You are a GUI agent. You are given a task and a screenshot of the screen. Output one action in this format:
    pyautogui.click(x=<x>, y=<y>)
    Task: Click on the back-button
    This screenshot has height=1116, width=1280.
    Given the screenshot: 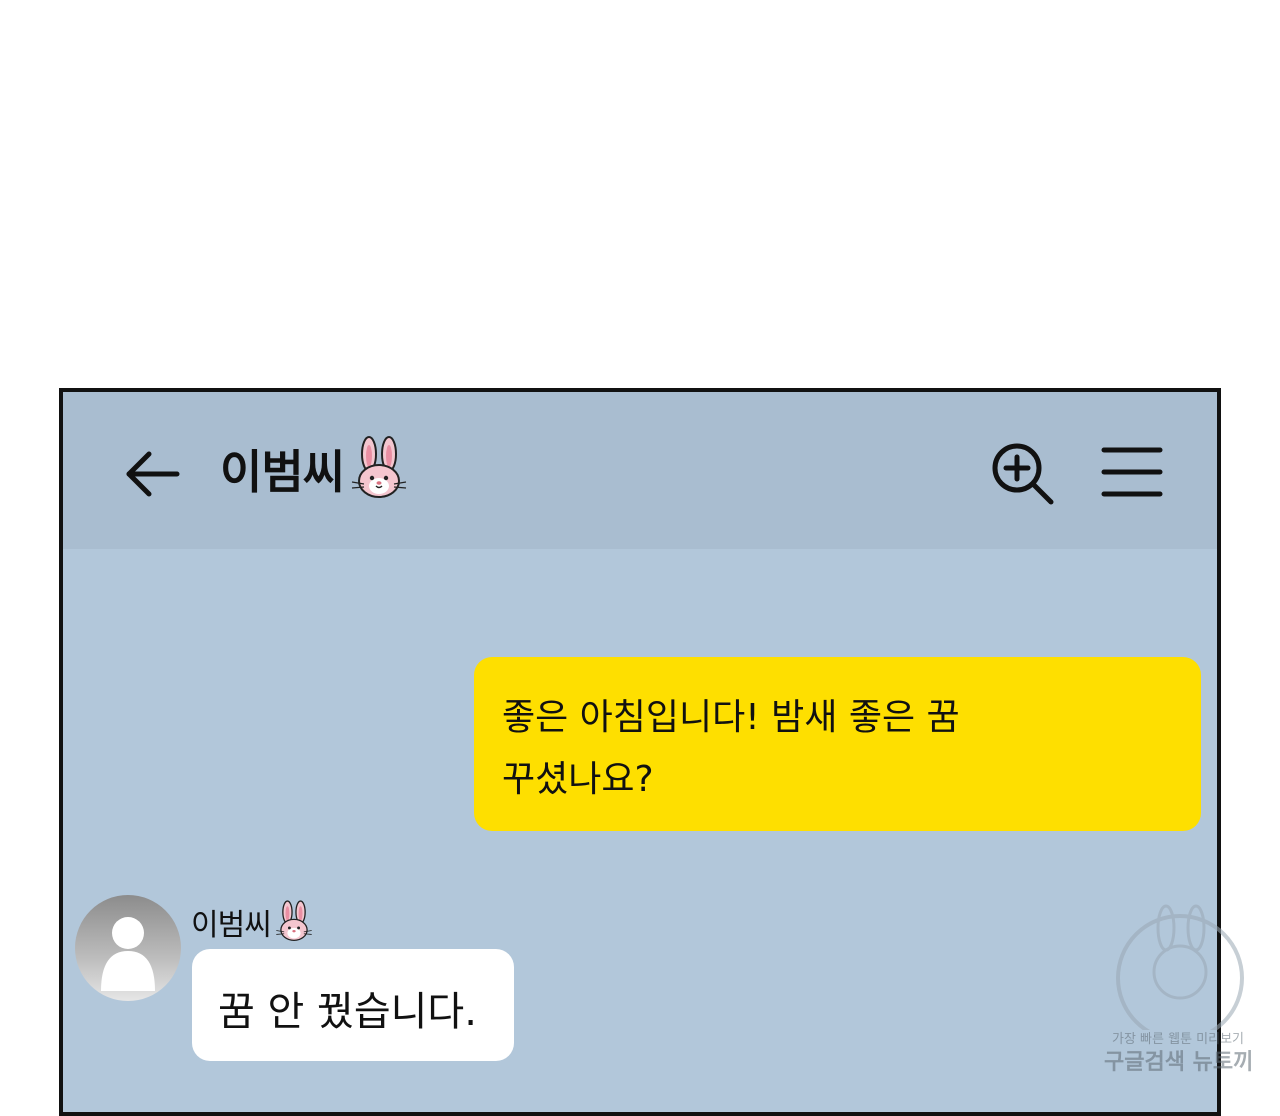 What is the action you would take?
    pyautogui.click(x=153, y=474)
    